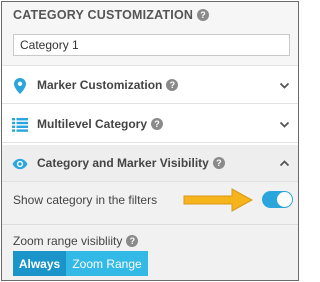  I want to click on accordion-label: Multilevel Category?, so click(100, 124).